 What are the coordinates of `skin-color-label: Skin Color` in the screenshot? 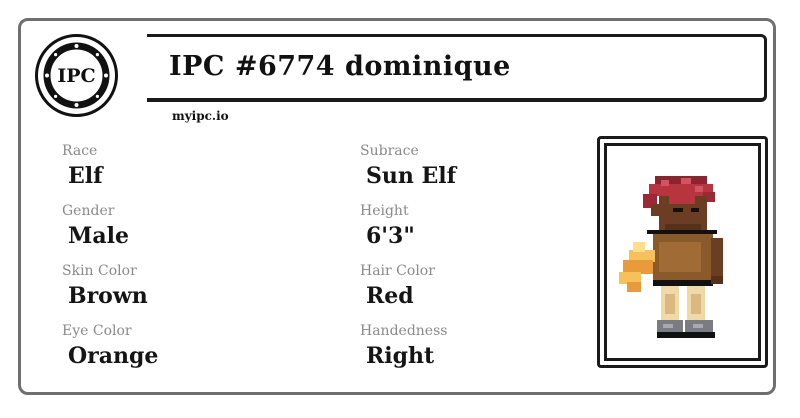 It's located at (99, 271).